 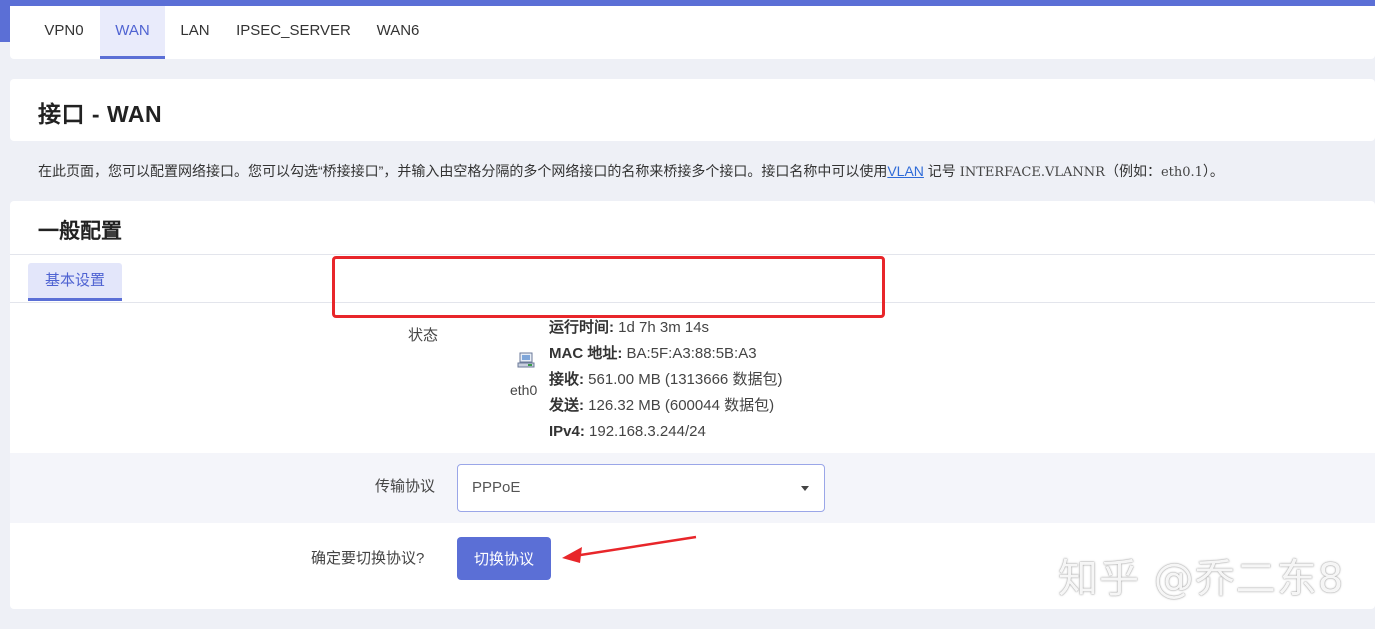 I want to click on mac-row: MAC 地址: BA:5F:A3:88:5B:A3, so click(x=665, y=354).